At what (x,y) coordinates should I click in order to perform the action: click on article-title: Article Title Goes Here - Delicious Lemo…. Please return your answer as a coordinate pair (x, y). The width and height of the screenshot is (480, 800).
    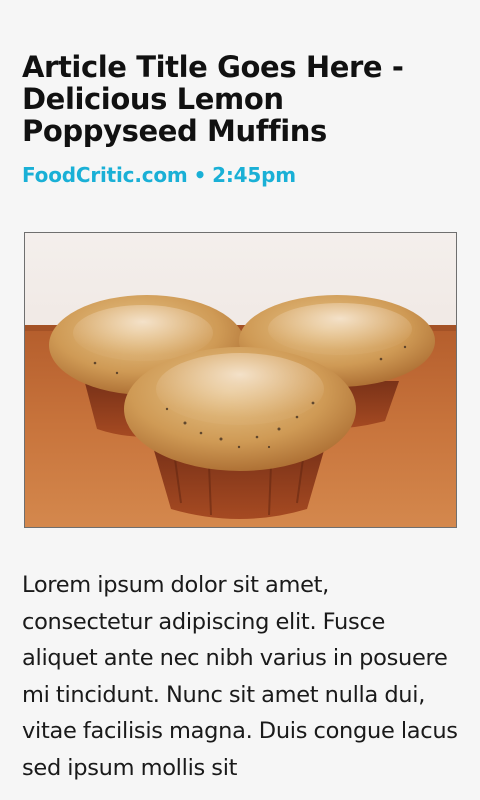
    Looking at the image, I should click on (213, 99).